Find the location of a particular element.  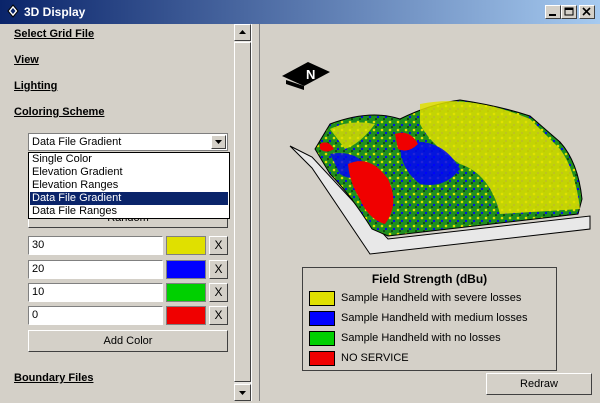

add-color-button: Add Color is located at coordinates (128, 341).